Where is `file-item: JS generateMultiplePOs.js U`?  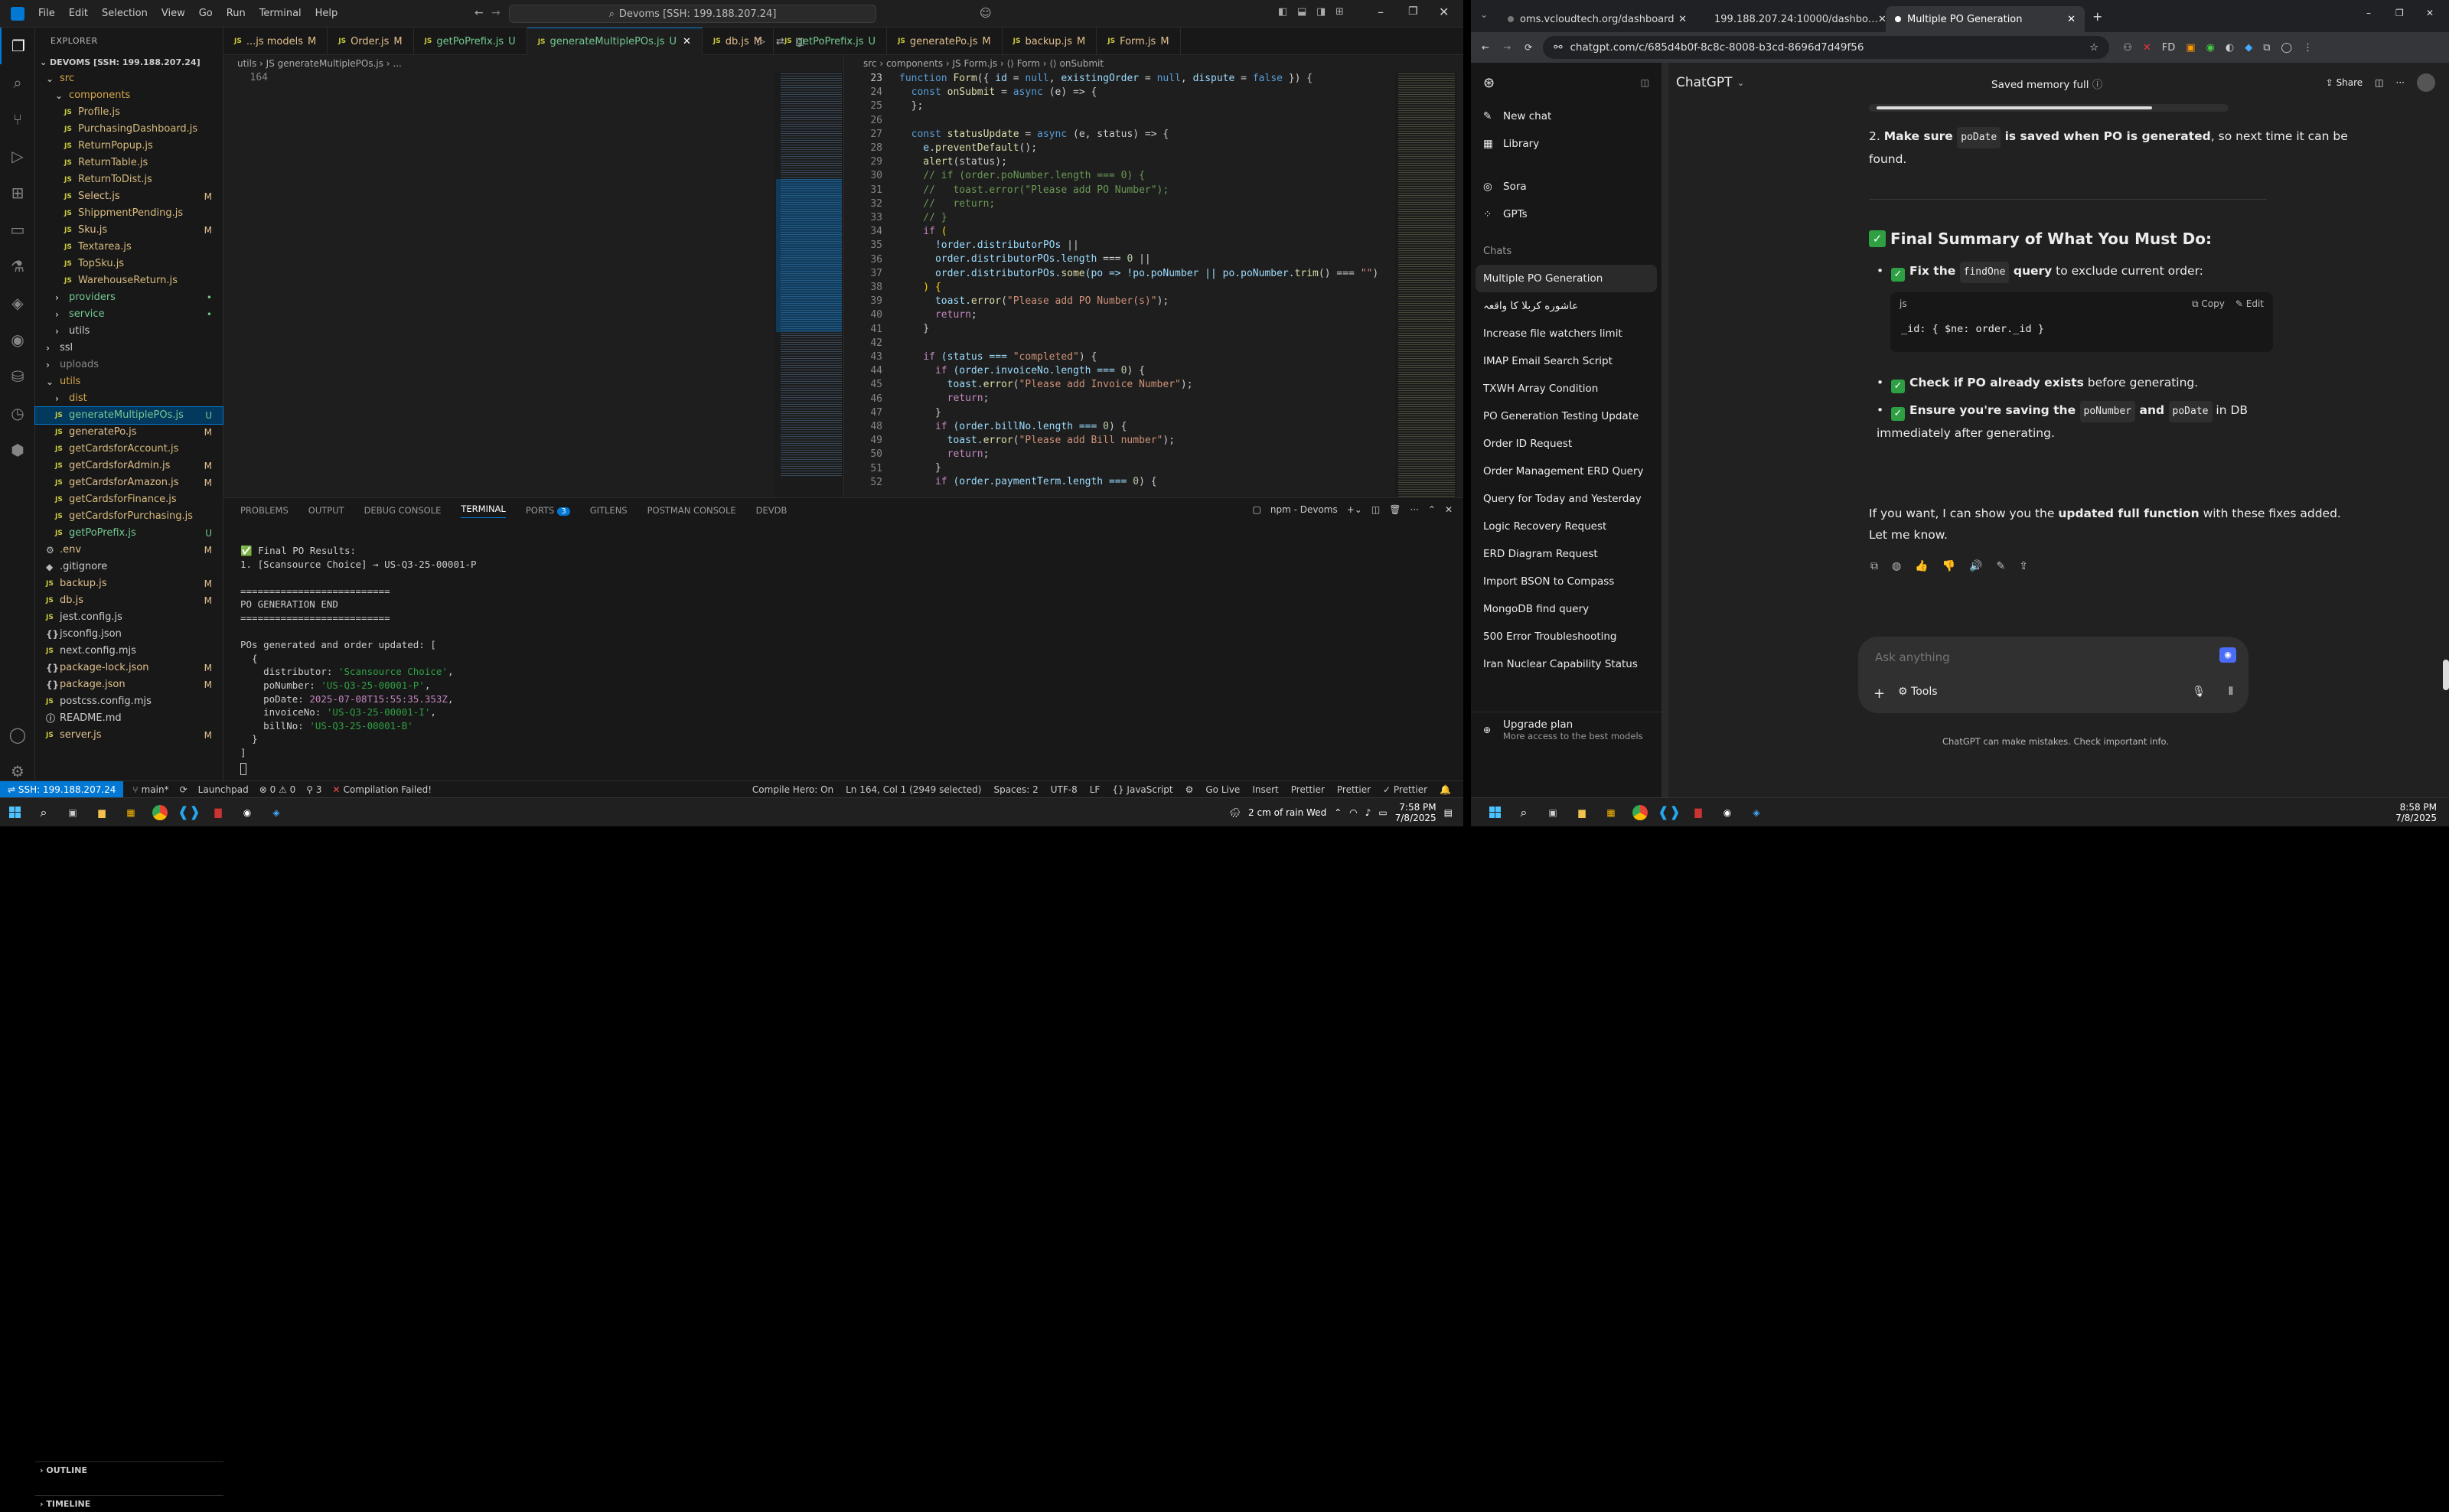
file-item: JS generateMultiplePOs.js U is located at coordinates (128, 415).